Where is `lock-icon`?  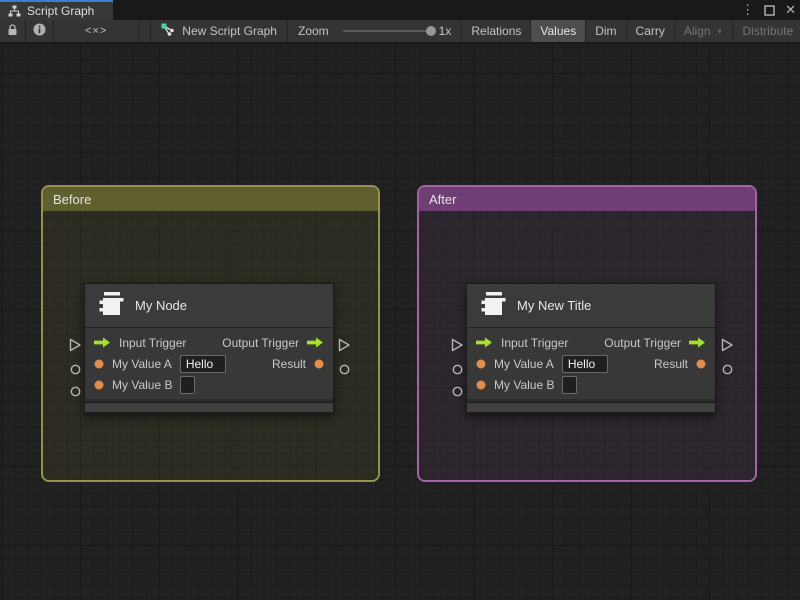
lock-icon is located at coordinates (12, 31).